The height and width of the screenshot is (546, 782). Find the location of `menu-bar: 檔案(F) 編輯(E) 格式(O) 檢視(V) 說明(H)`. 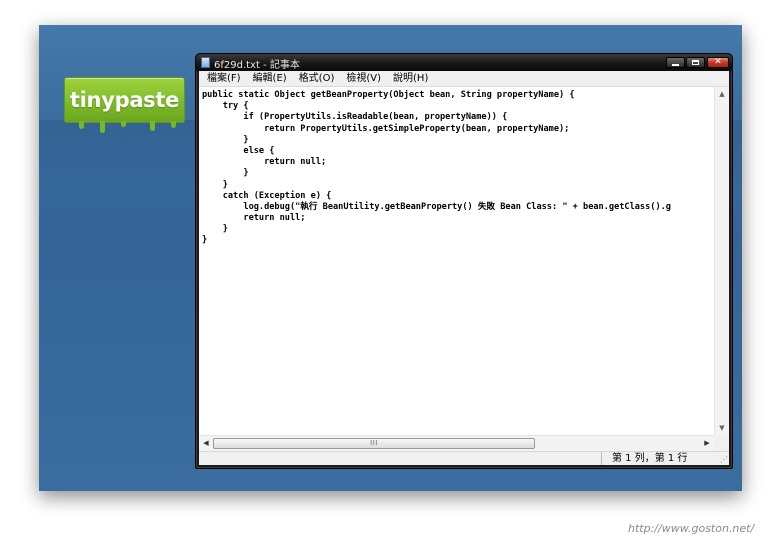

menu-bar: 檔案(F) 編輯(E) 格式(O) 檢視(V) 說明(H) is located at coordinates (464, 79).